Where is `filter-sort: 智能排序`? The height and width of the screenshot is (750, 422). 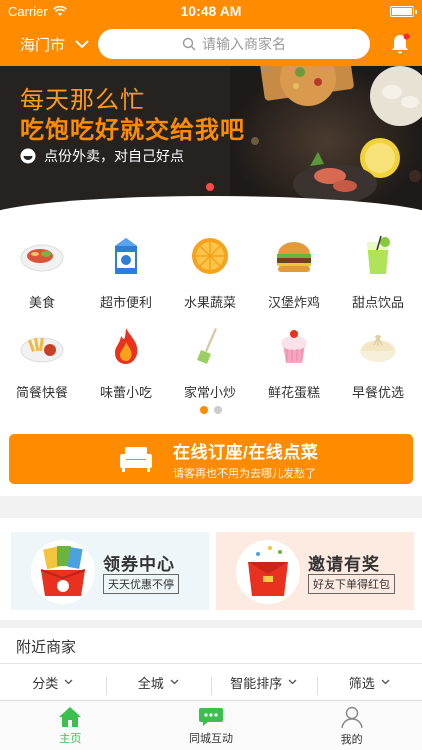
filter-sort: 智能排序 is located at coordinates (264, 684).